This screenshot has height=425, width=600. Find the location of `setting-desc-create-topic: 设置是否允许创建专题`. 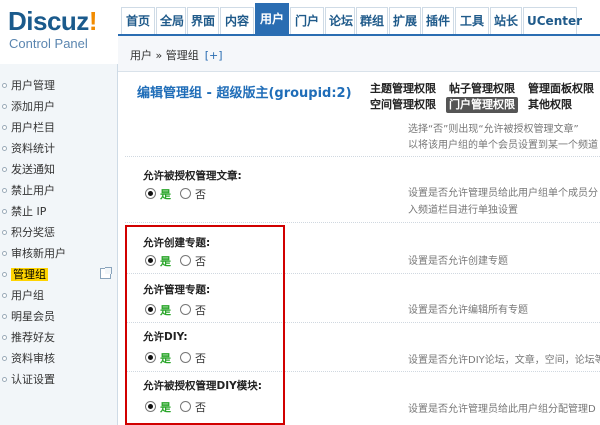

setting-desc-create-topic: 设置是否允许创建专题 is located at coordinates (458, 261).